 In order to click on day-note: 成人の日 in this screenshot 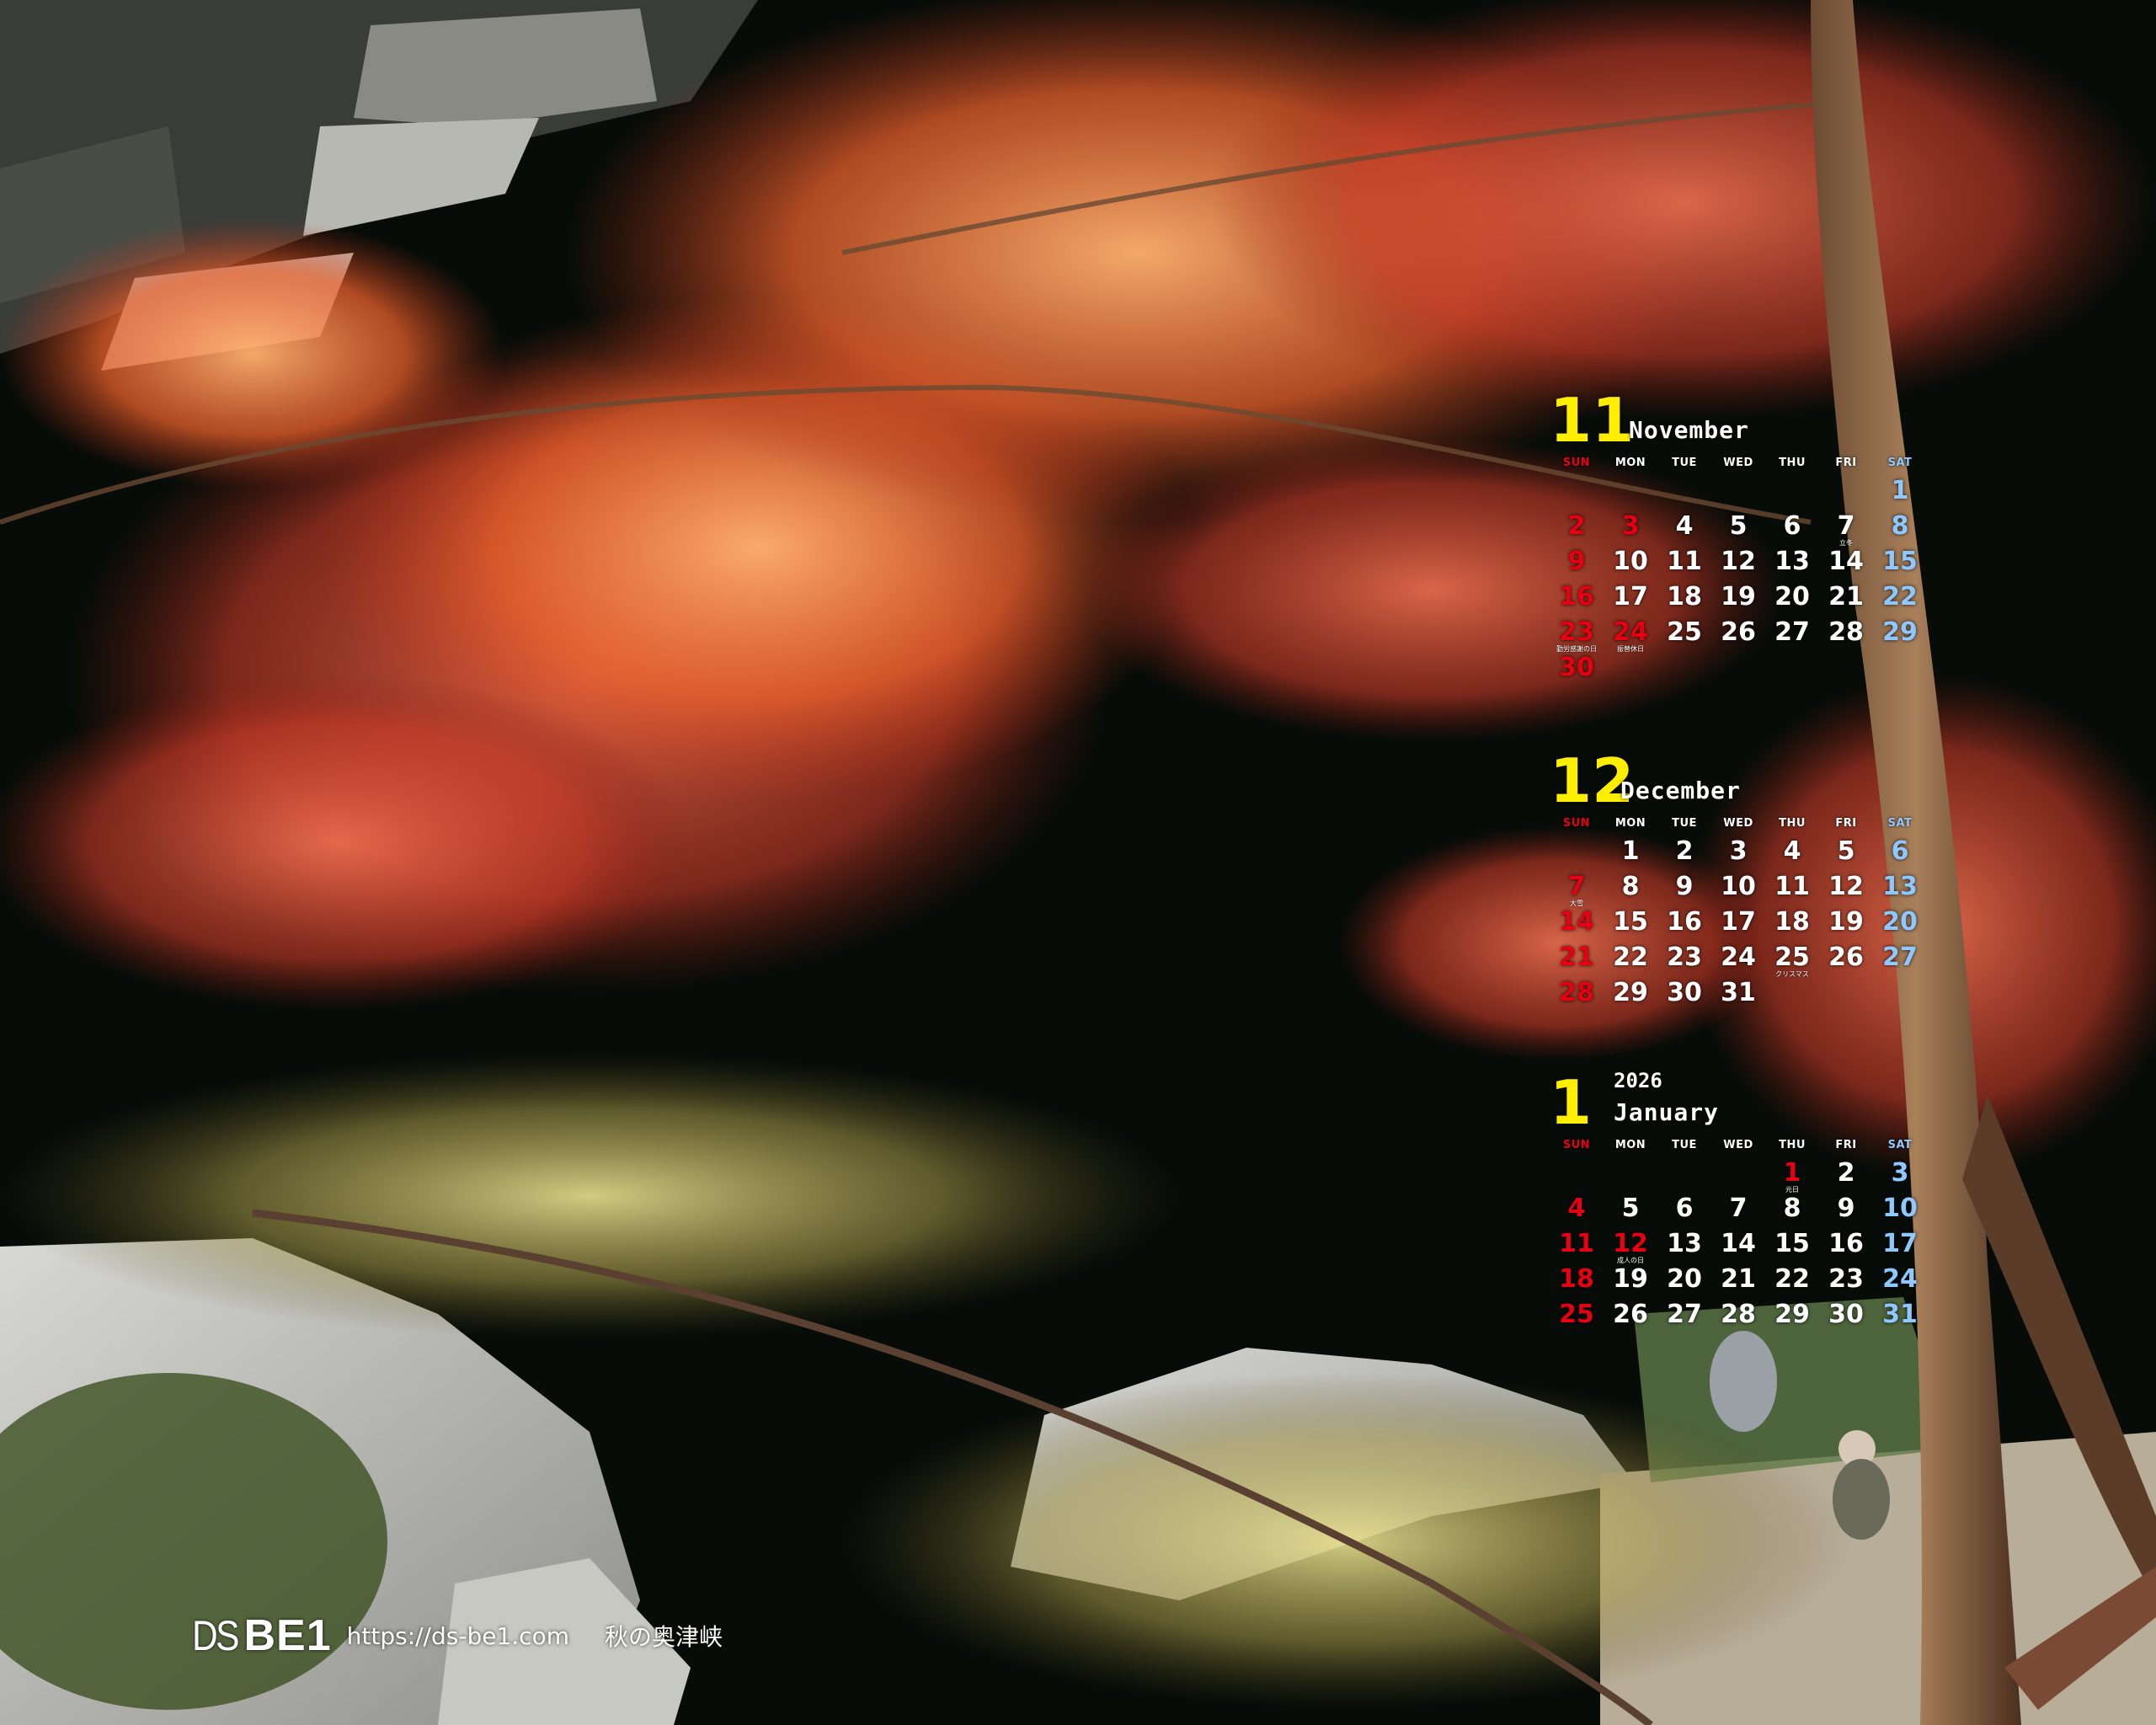, I will do `click(1630, 1260)`.